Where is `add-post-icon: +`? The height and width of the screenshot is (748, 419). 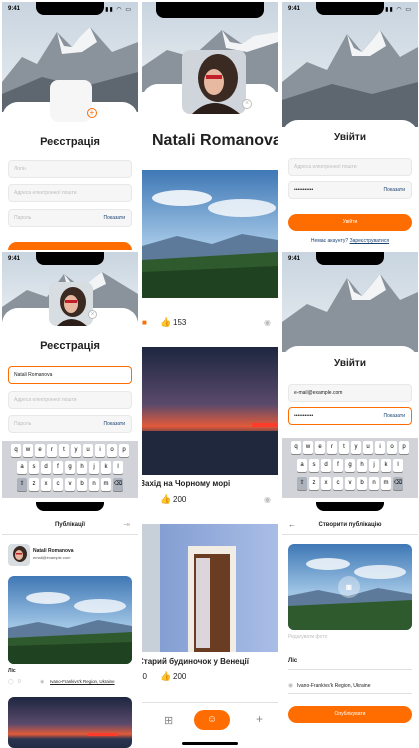
add-post-icon: + is located at coordinates (259, 719).